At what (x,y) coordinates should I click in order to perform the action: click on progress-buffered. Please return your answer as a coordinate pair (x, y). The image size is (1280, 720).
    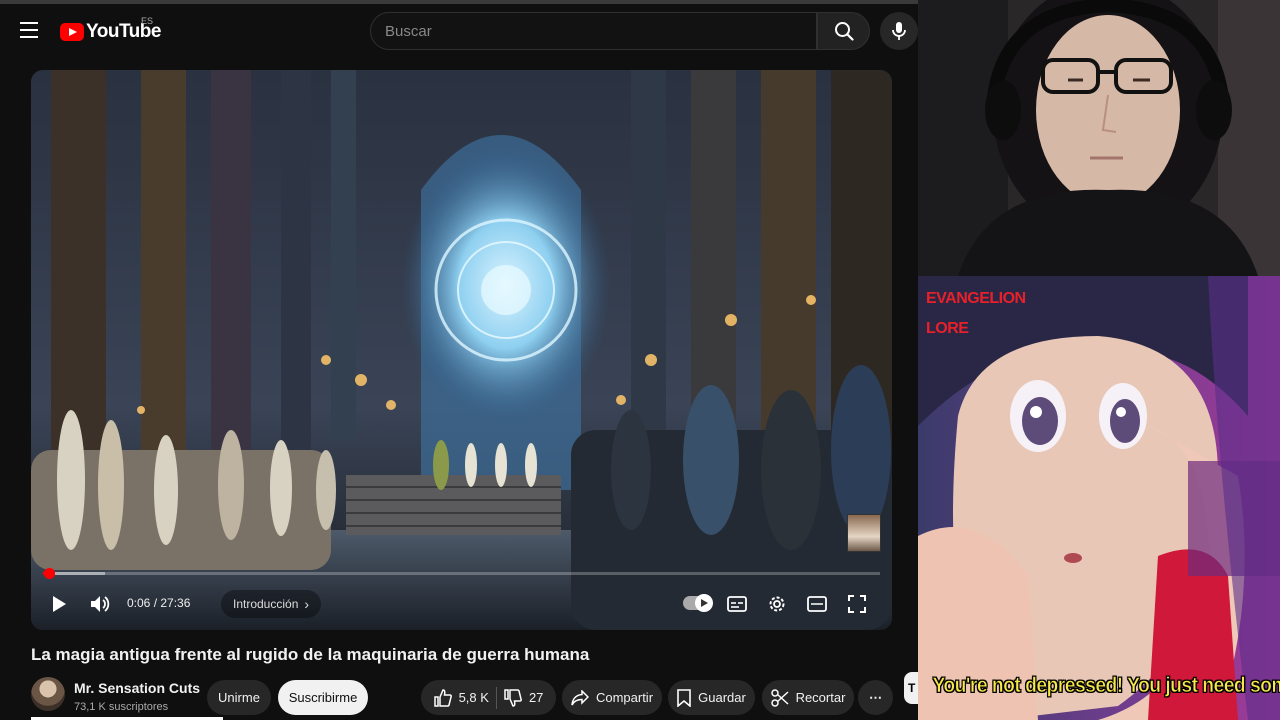
    Looking at the image, I should click on (77, 573).